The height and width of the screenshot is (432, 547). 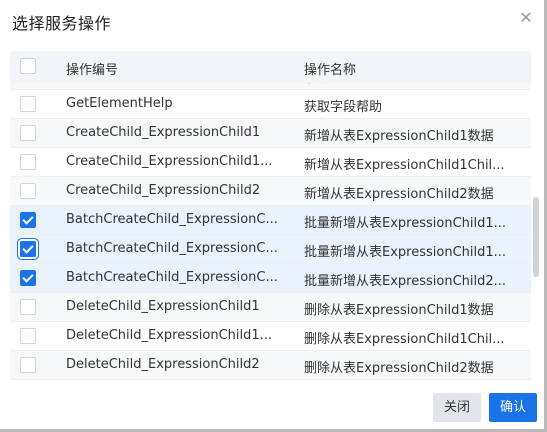 What do you see at coordinates (399, 136) in the screenshot?
I see `operation-name: 新增从表ExpressionChild1数据` at bounding box center [399, 136].